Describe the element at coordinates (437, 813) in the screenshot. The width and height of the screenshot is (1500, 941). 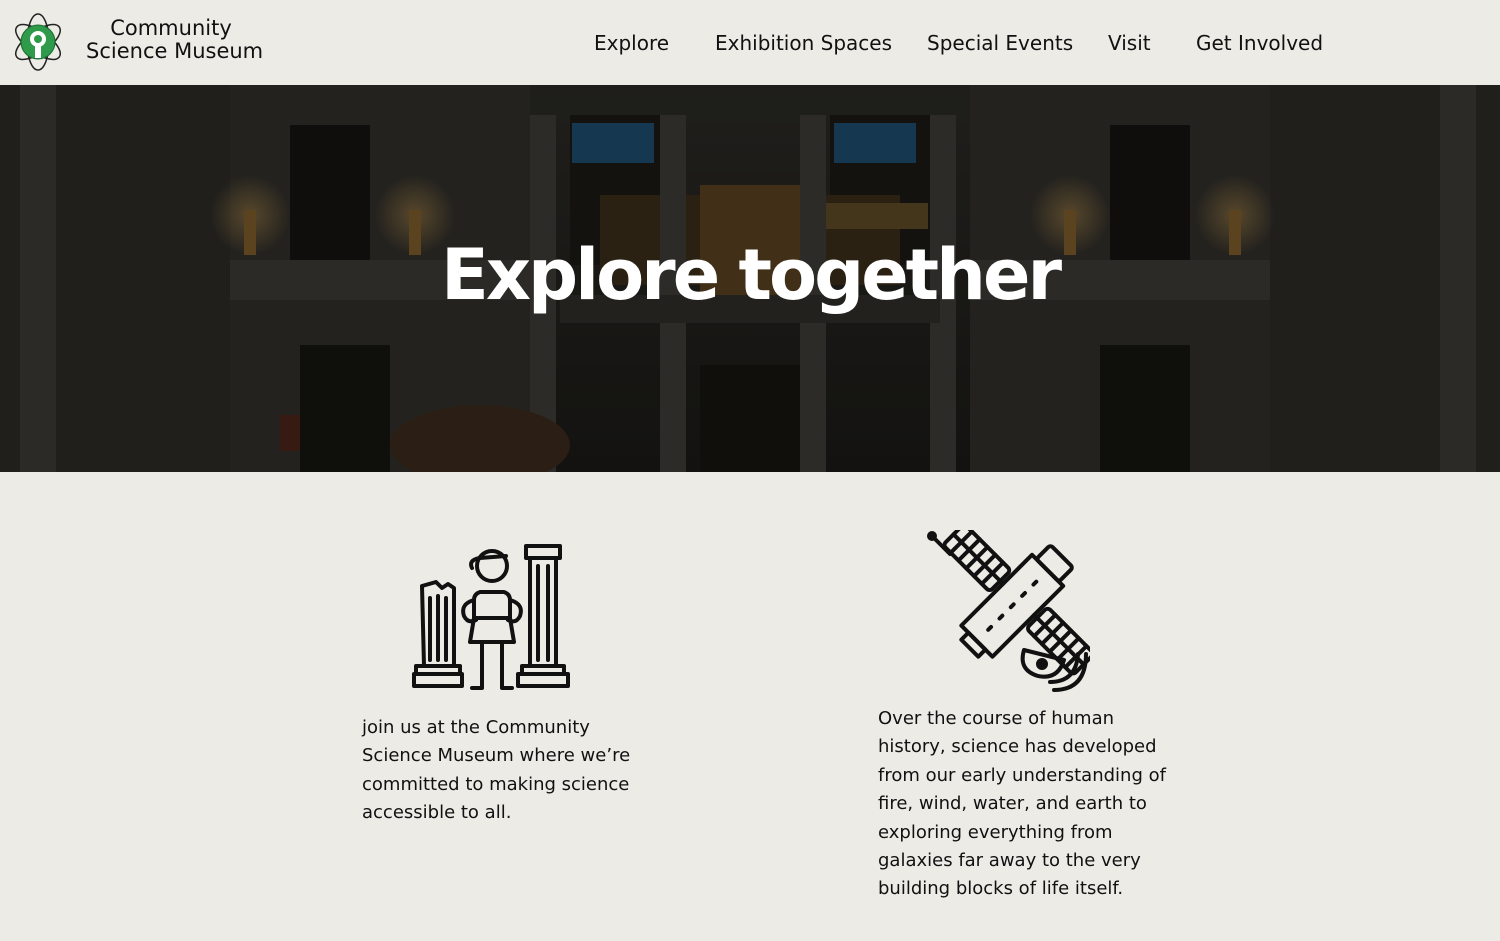
I see `feature-line: accessible to all.` at that location.